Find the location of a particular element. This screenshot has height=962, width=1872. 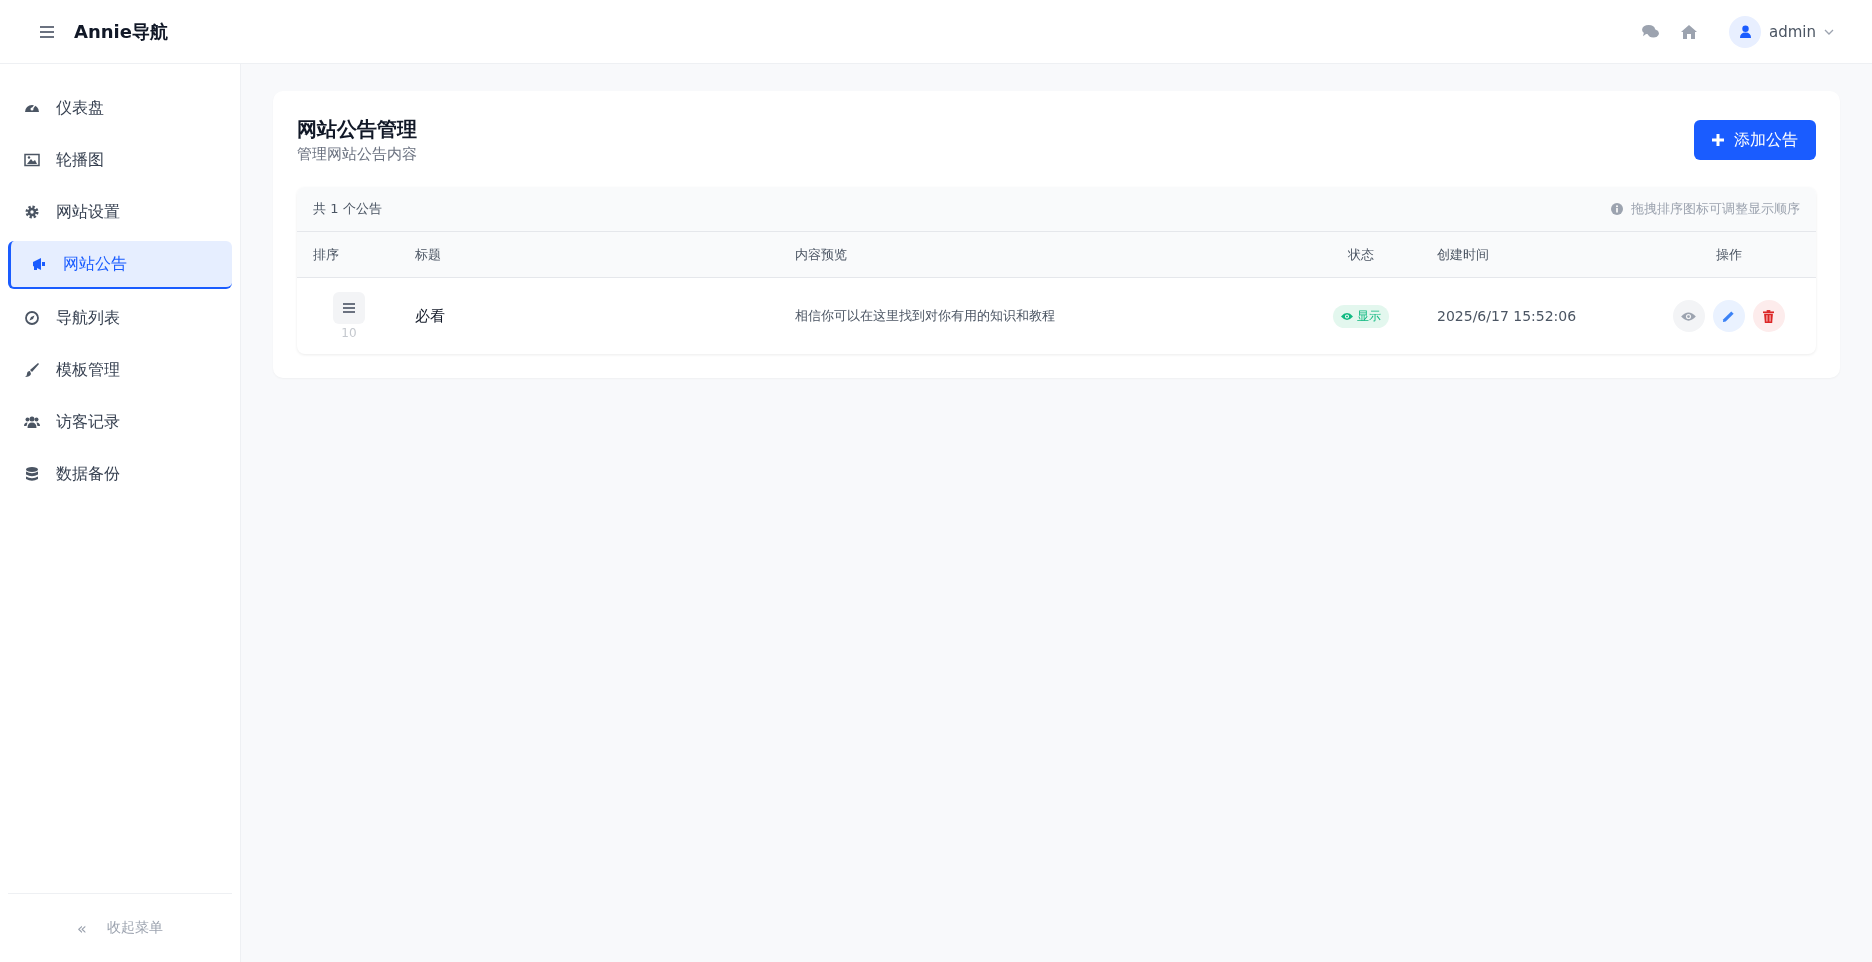

add-announcement-button: 添加公告 is located at coordinates (1755, 140).